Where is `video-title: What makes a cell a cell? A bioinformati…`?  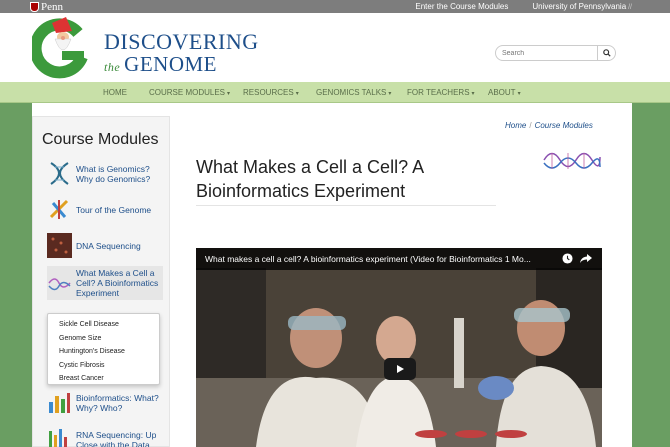
video-title: What makes a cell a cell? A bioinformati… is located at coordinates (382, 259).